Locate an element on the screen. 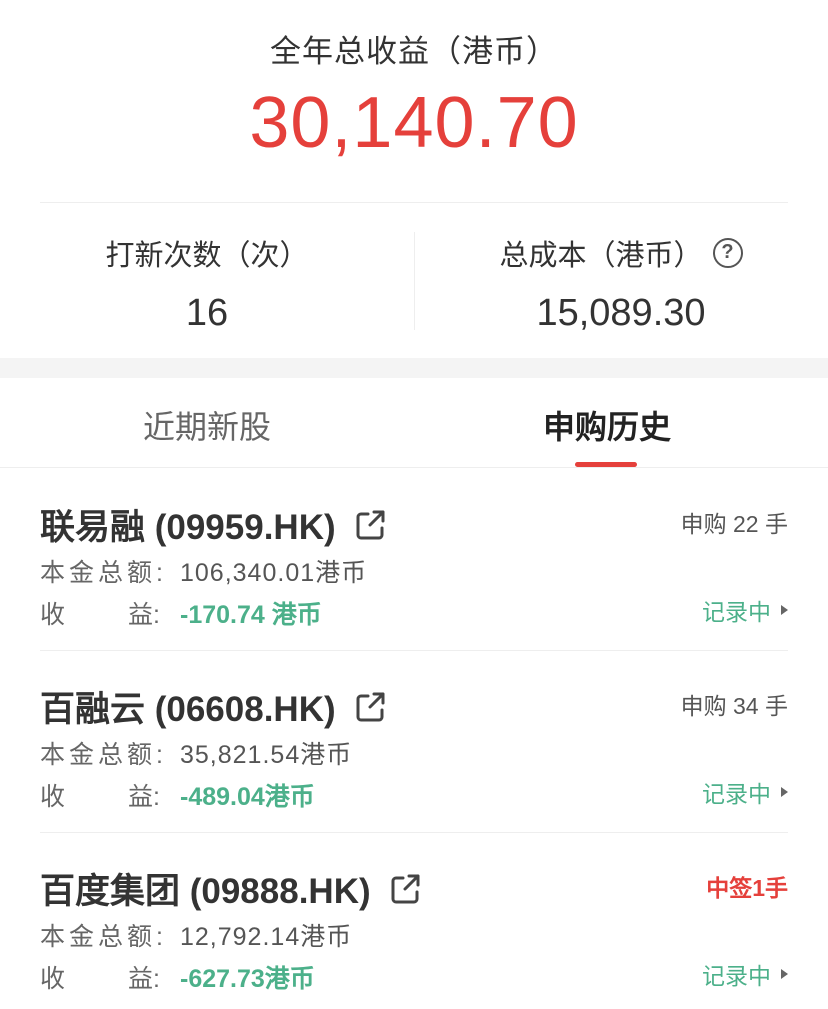 The image size is (828, 1009). question-circle-icon: ? is located at coordinates (727, 253).